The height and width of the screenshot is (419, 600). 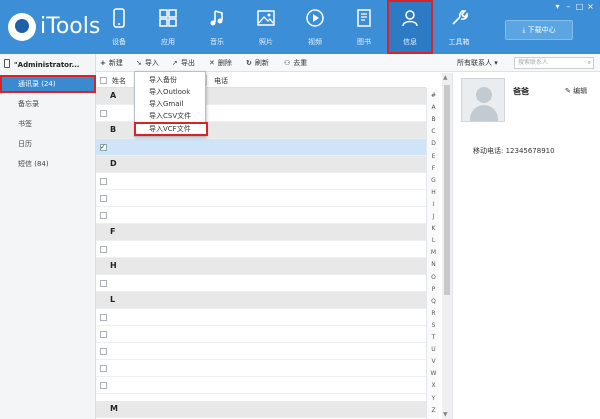 I want to click on alphabet-index-letter: N, so click(x=433, y=264).